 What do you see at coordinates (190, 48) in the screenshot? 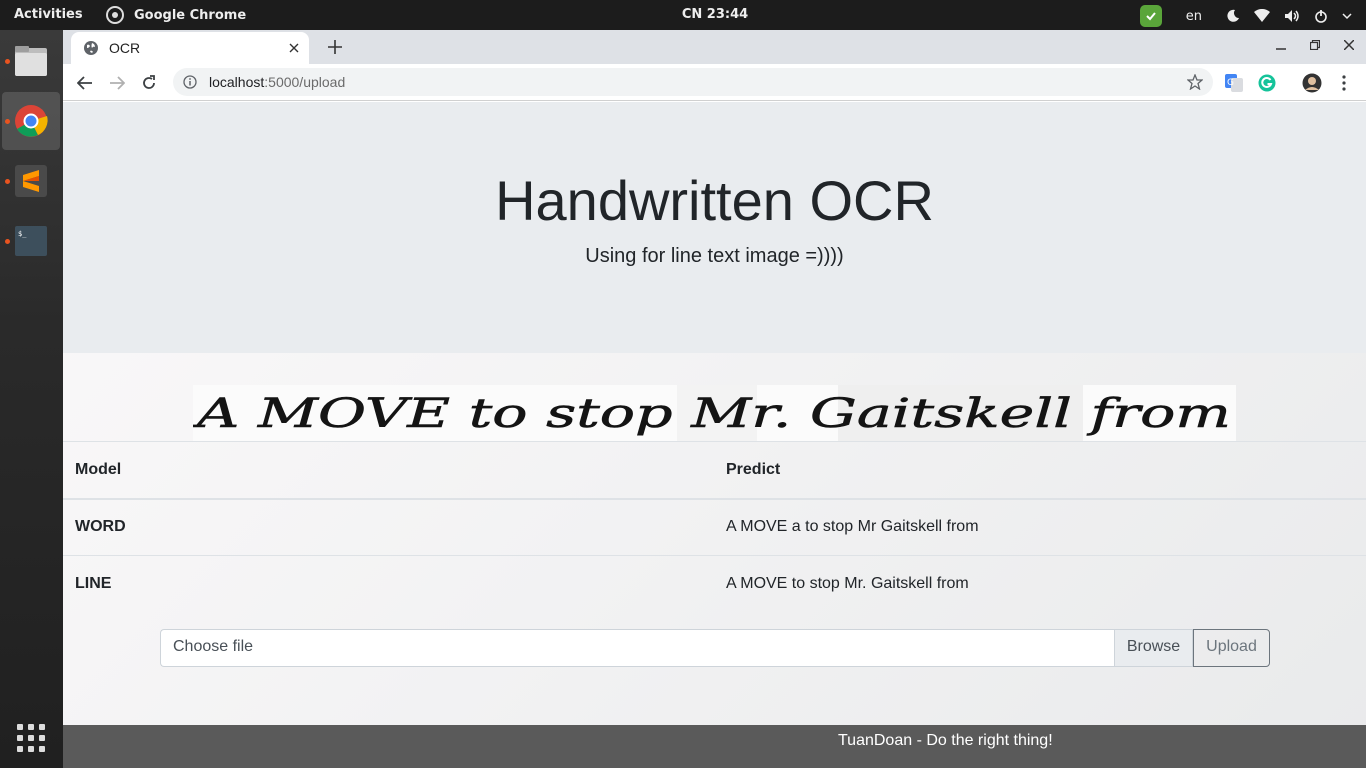
I see `tab-ocr: OCR` at bounding box center [190, 48].